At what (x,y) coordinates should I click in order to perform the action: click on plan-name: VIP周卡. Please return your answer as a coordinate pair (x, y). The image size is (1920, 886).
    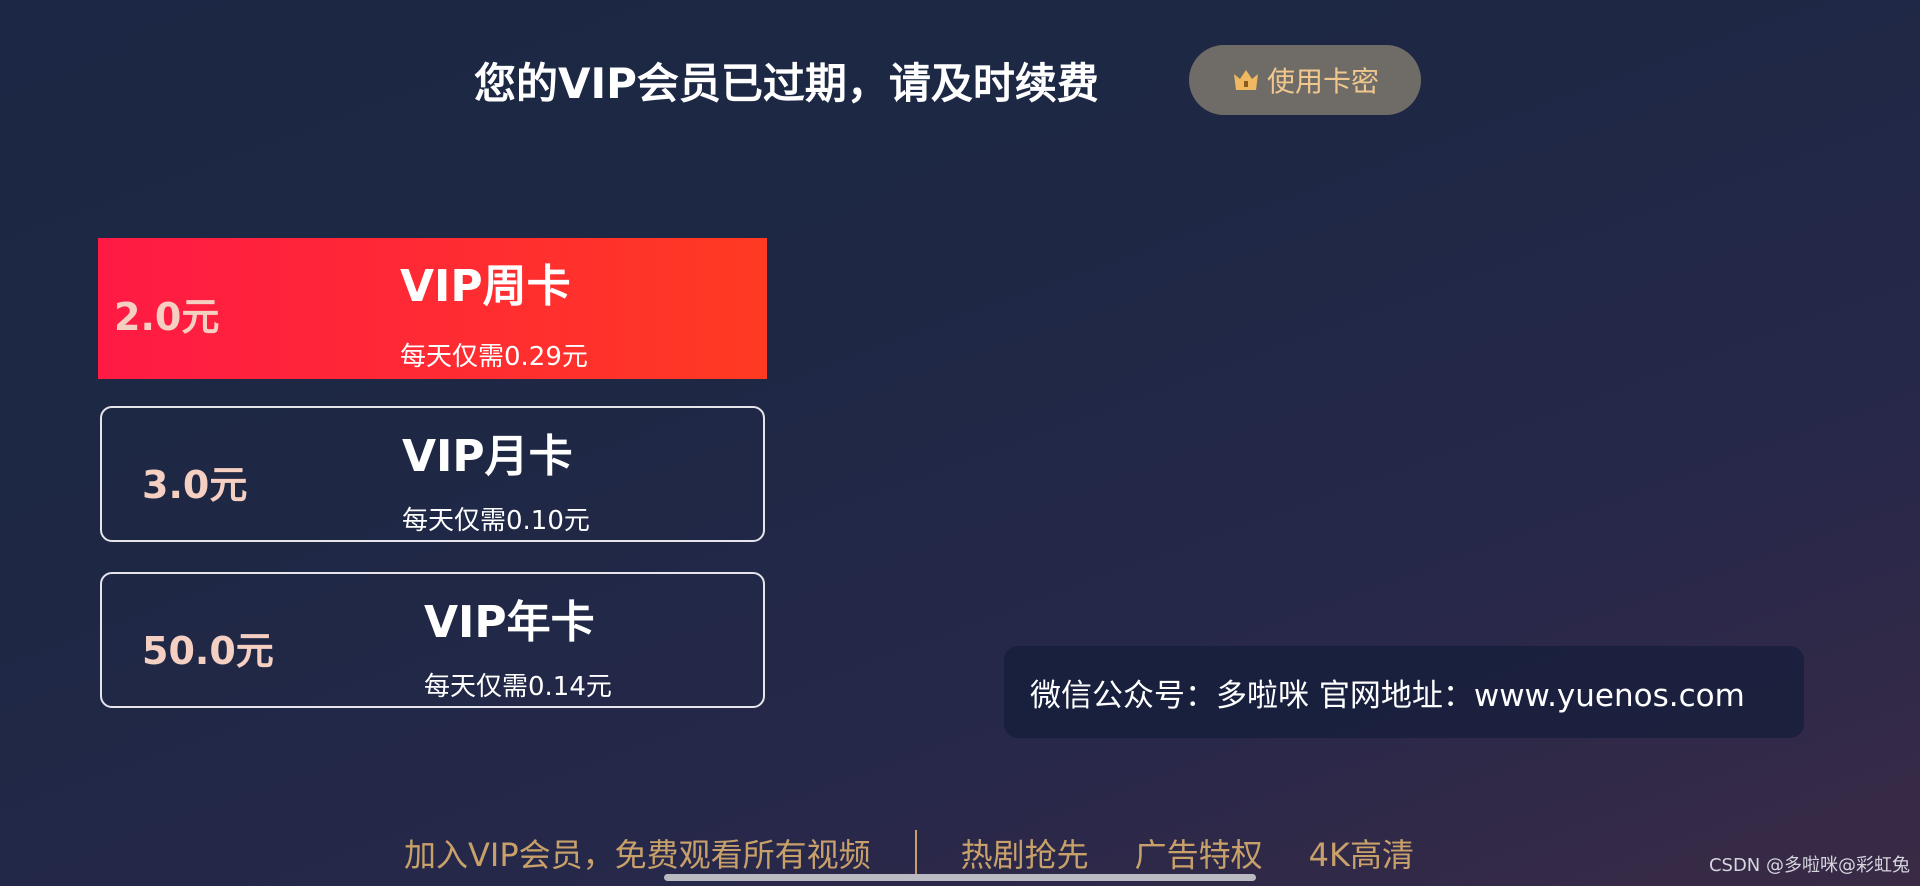
    Looking at the image, I should click on (485, 286).